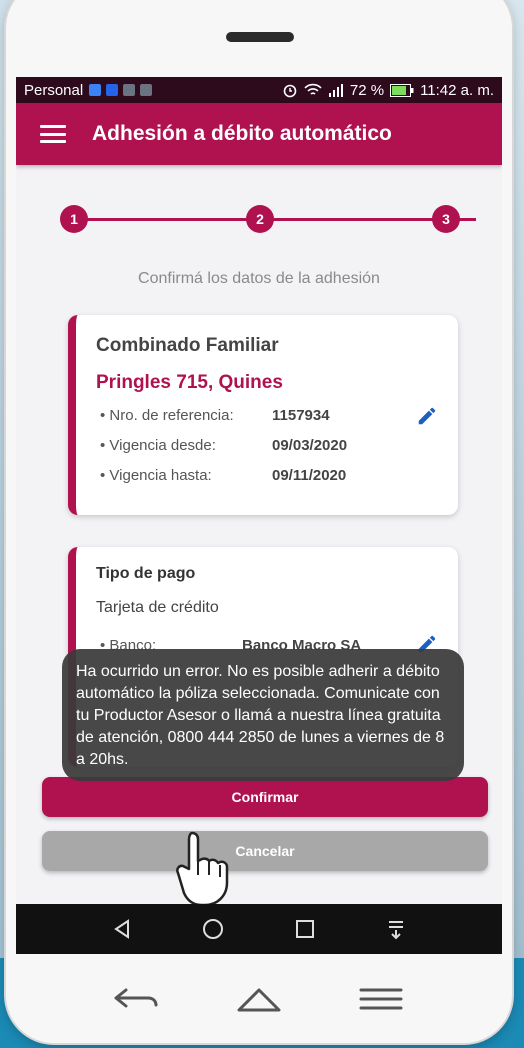 The image size is (524, 1048). What do you see at coordinates (265, 797) in the screenshot?
I see `confirm-button: Confirmar` at bounding box center [265, 797].